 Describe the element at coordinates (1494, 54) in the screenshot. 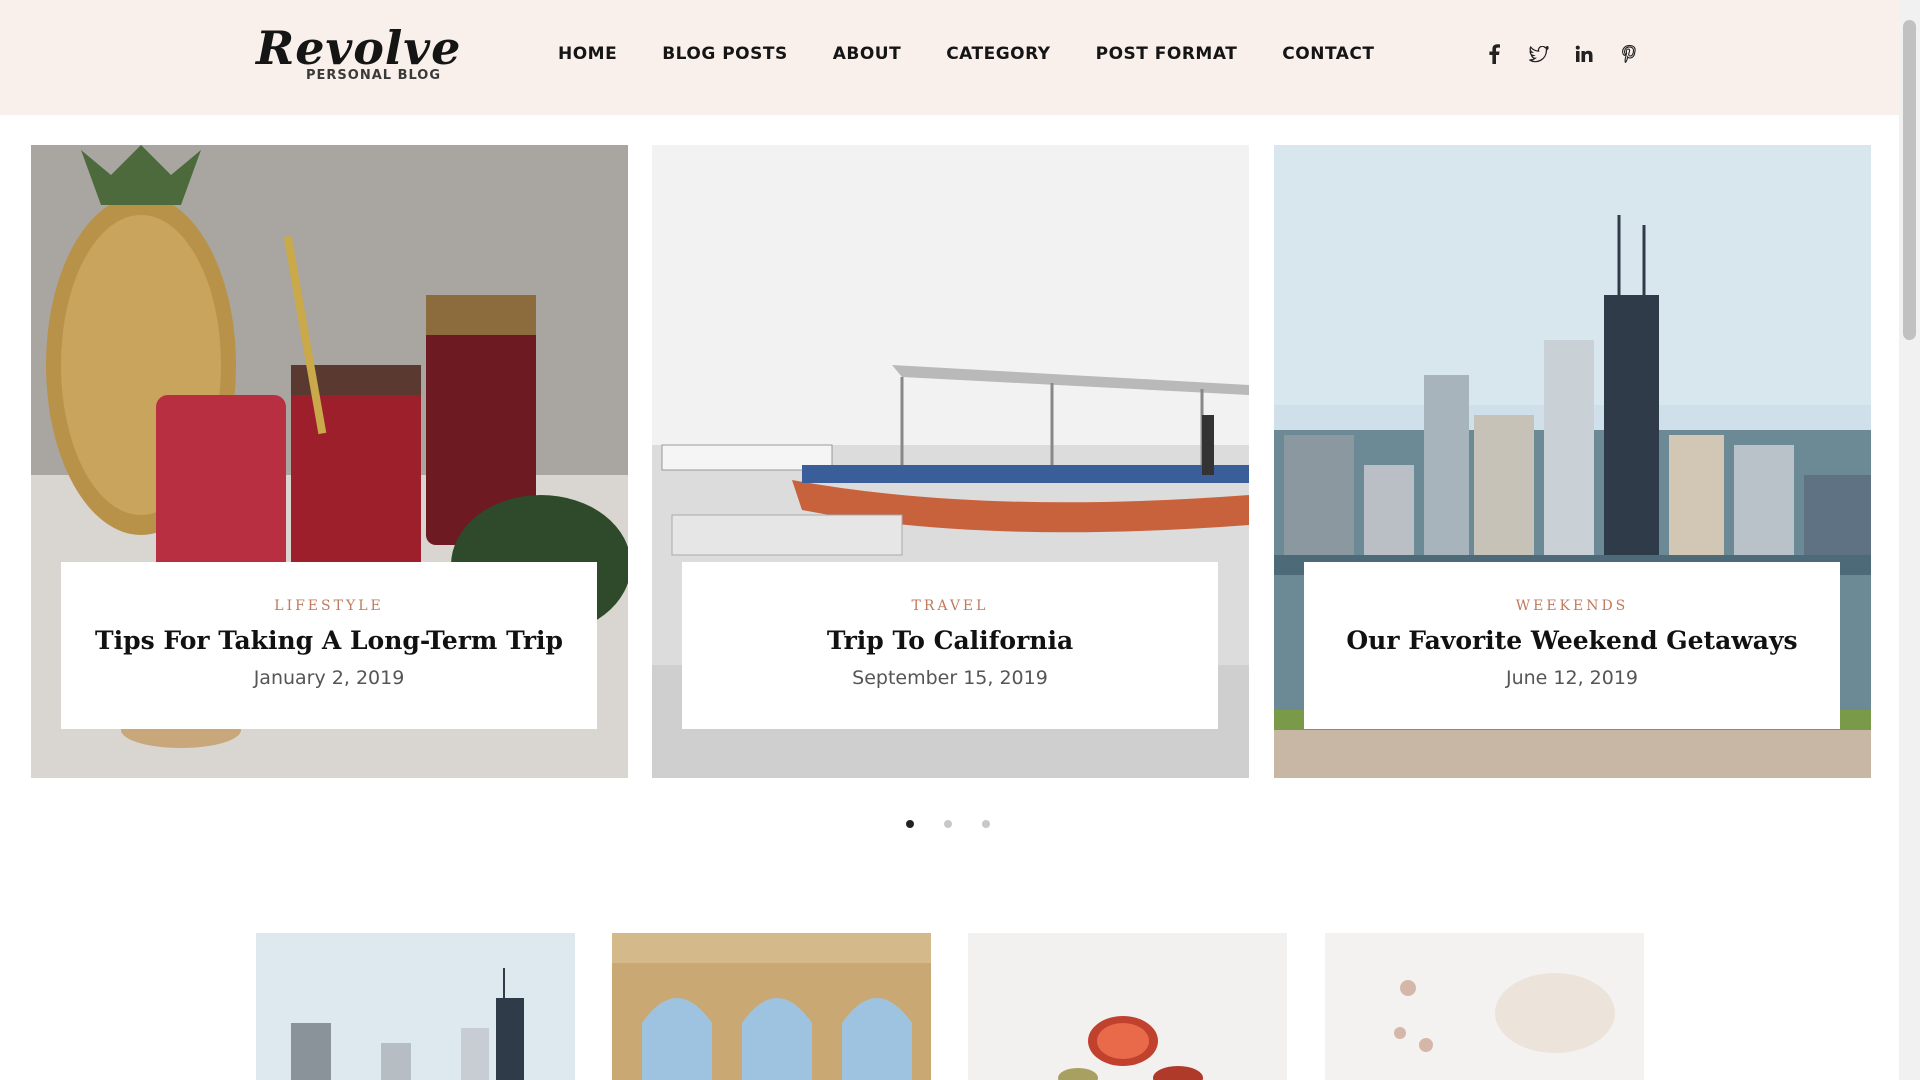

I see `facebook-icon` at that location.